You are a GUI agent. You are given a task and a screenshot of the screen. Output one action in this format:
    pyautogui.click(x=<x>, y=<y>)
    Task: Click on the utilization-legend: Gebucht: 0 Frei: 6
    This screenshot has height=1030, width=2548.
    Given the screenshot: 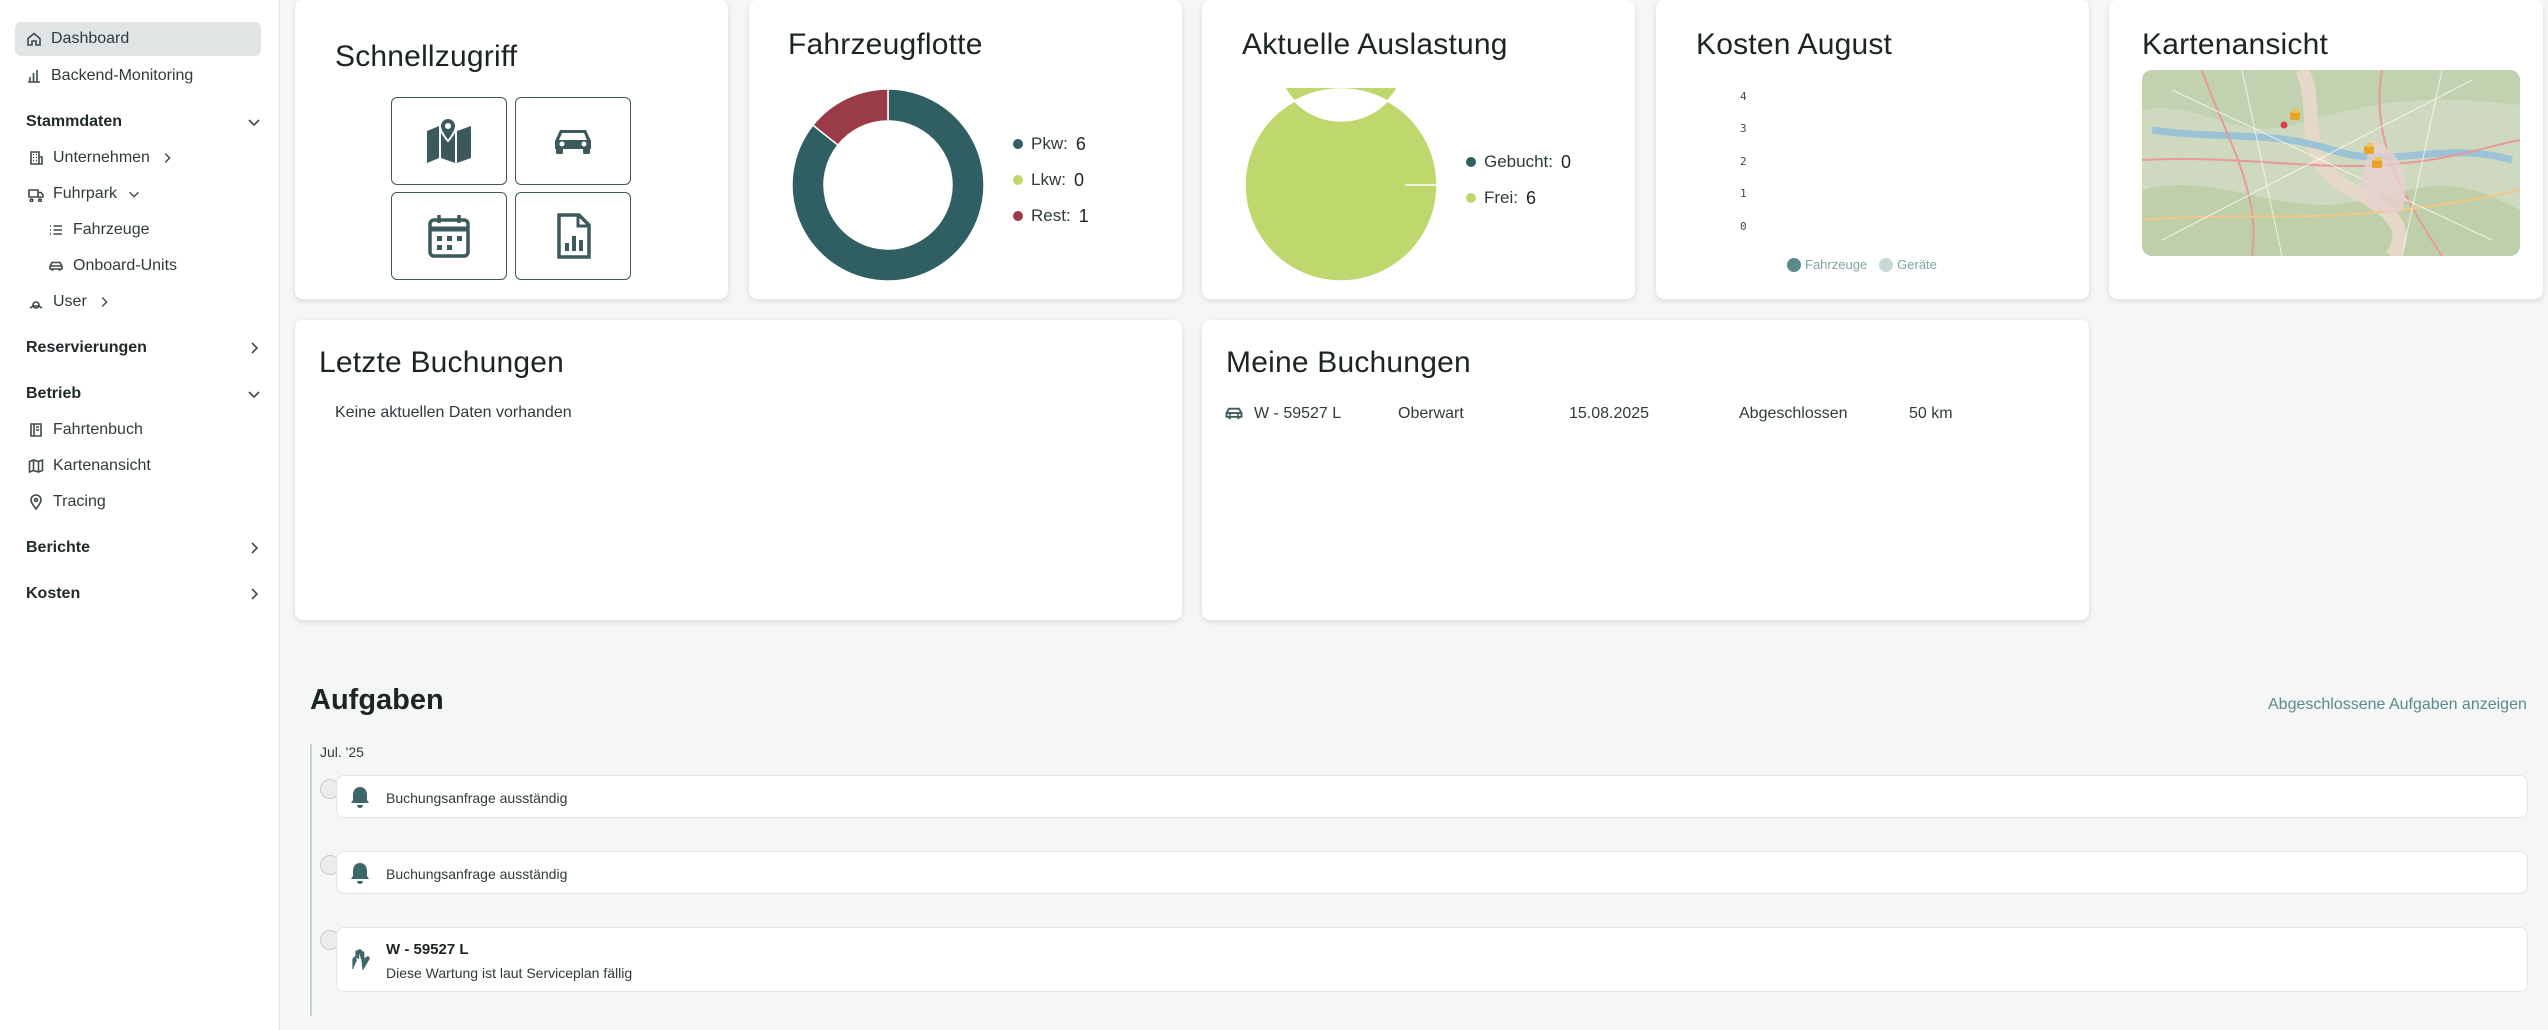 What is the action you would take?
    pyautogui.click(x=1518, y=180)
    